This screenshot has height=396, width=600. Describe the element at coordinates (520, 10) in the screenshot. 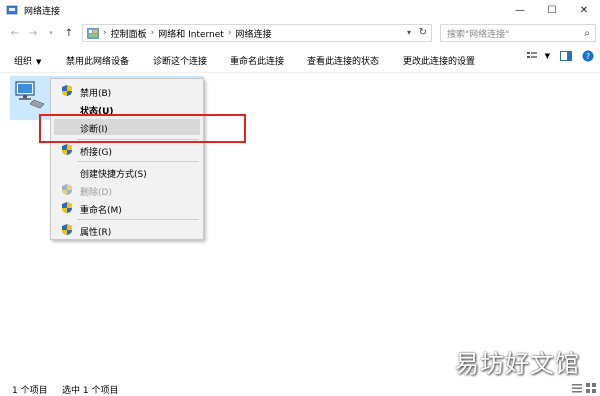

I see `minimize-button: —` at that location.